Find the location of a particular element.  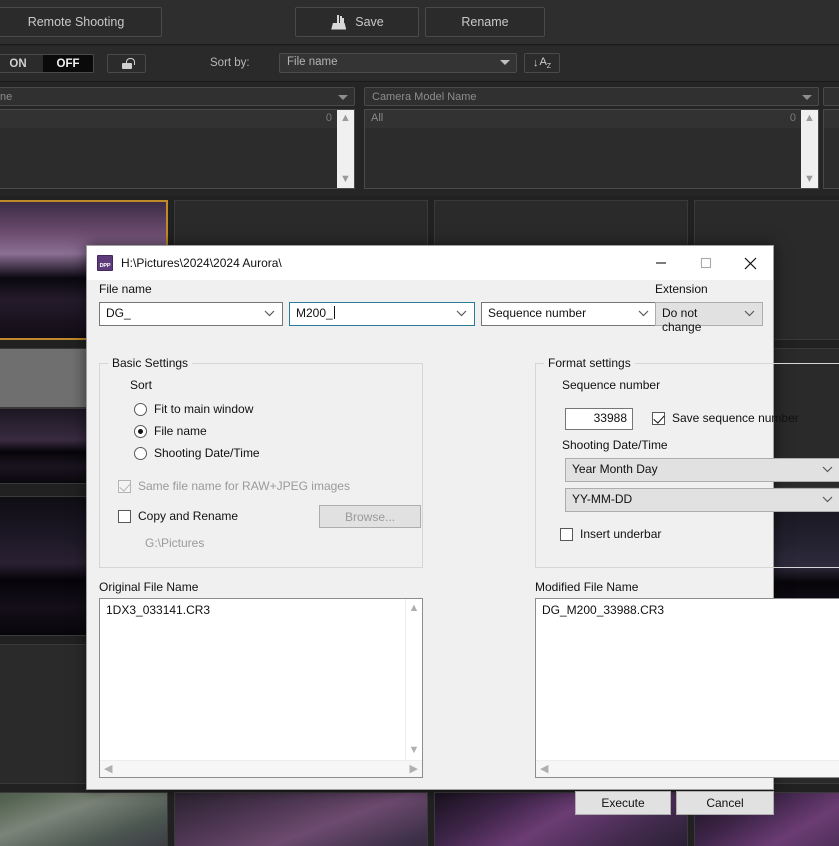

date-order-select: Year Month Day is located at coordinates (702, 470).